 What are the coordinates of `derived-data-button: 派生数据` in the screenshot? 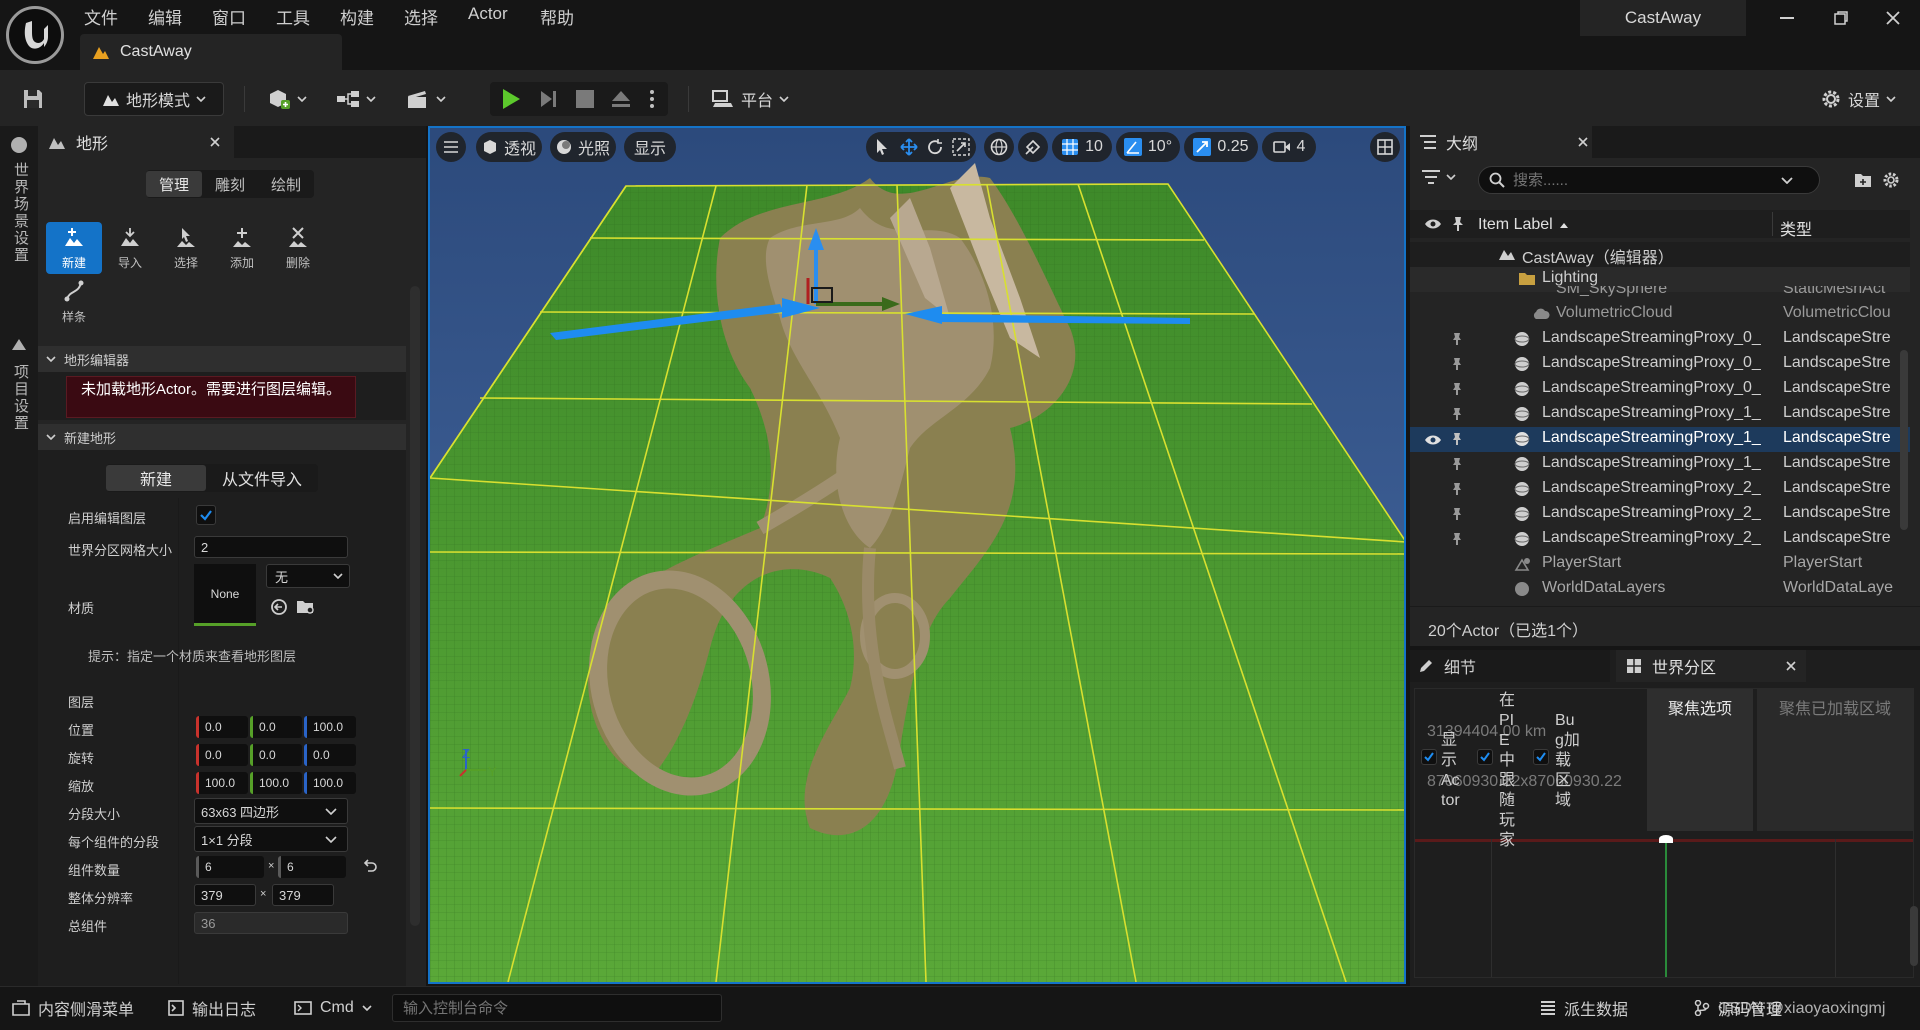 It's located at (1584, 1008).